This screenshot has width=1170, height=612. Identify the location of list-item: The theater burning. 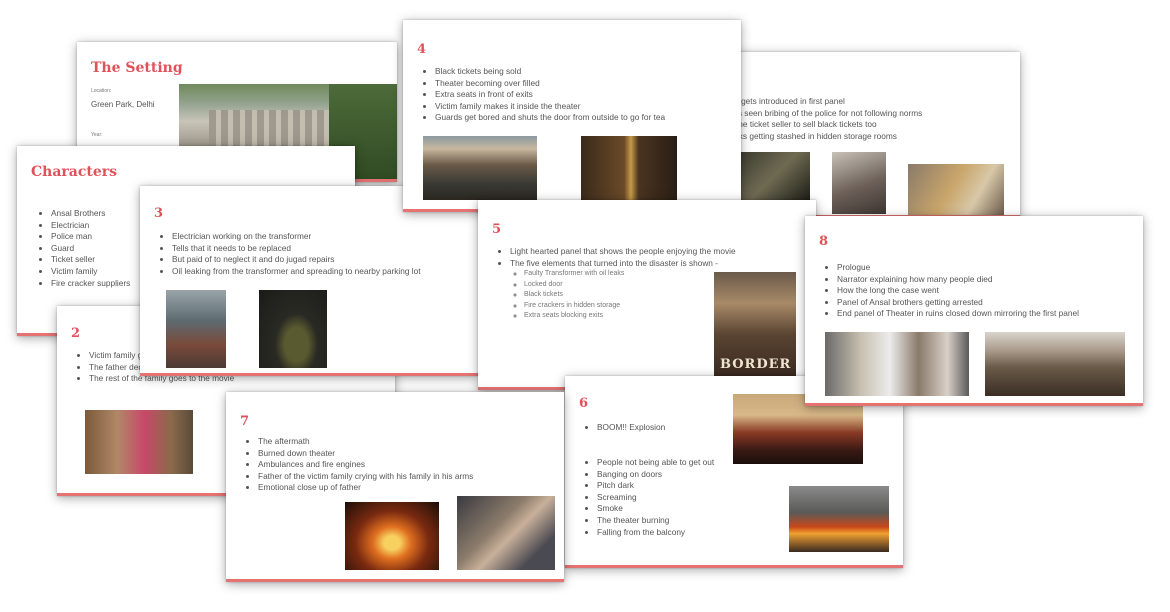
(655, 521).